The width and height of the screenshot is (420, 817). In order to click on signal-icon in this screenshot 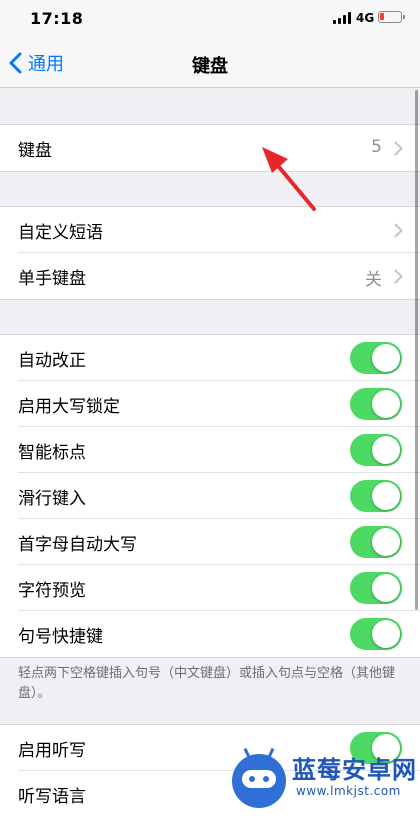, I will do `click(343, 18)`.